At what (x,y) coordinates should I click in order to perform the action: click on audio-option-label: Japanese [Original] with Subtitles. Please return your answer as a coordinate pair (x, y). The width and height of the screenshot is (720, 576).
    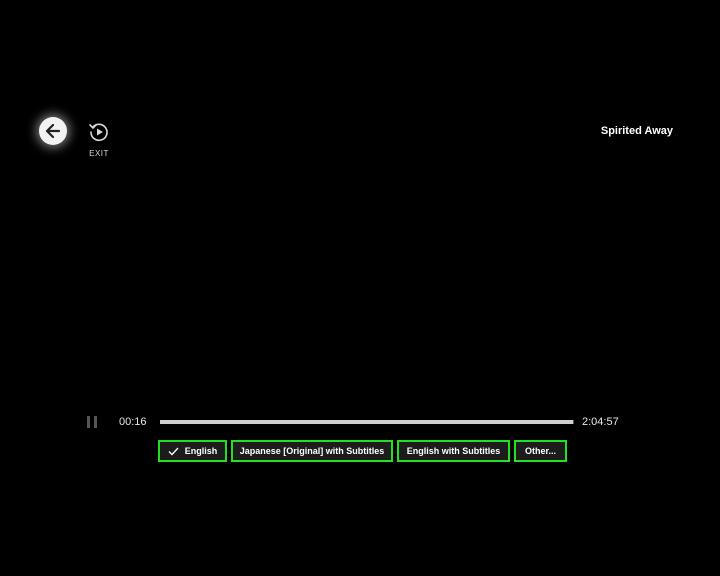
    Looking at the image, I should click on (312, 451).